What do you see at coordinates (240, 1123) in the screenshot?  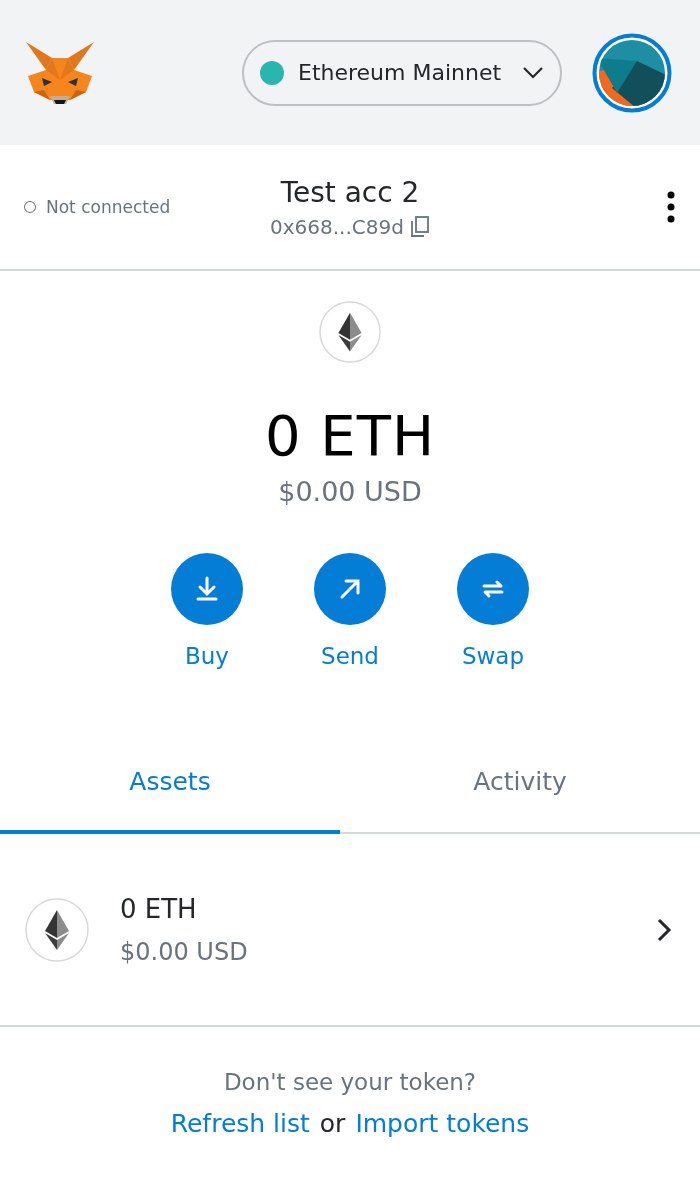 I see `refresh-link: Refresh list` at bounding box center [240, 1123].